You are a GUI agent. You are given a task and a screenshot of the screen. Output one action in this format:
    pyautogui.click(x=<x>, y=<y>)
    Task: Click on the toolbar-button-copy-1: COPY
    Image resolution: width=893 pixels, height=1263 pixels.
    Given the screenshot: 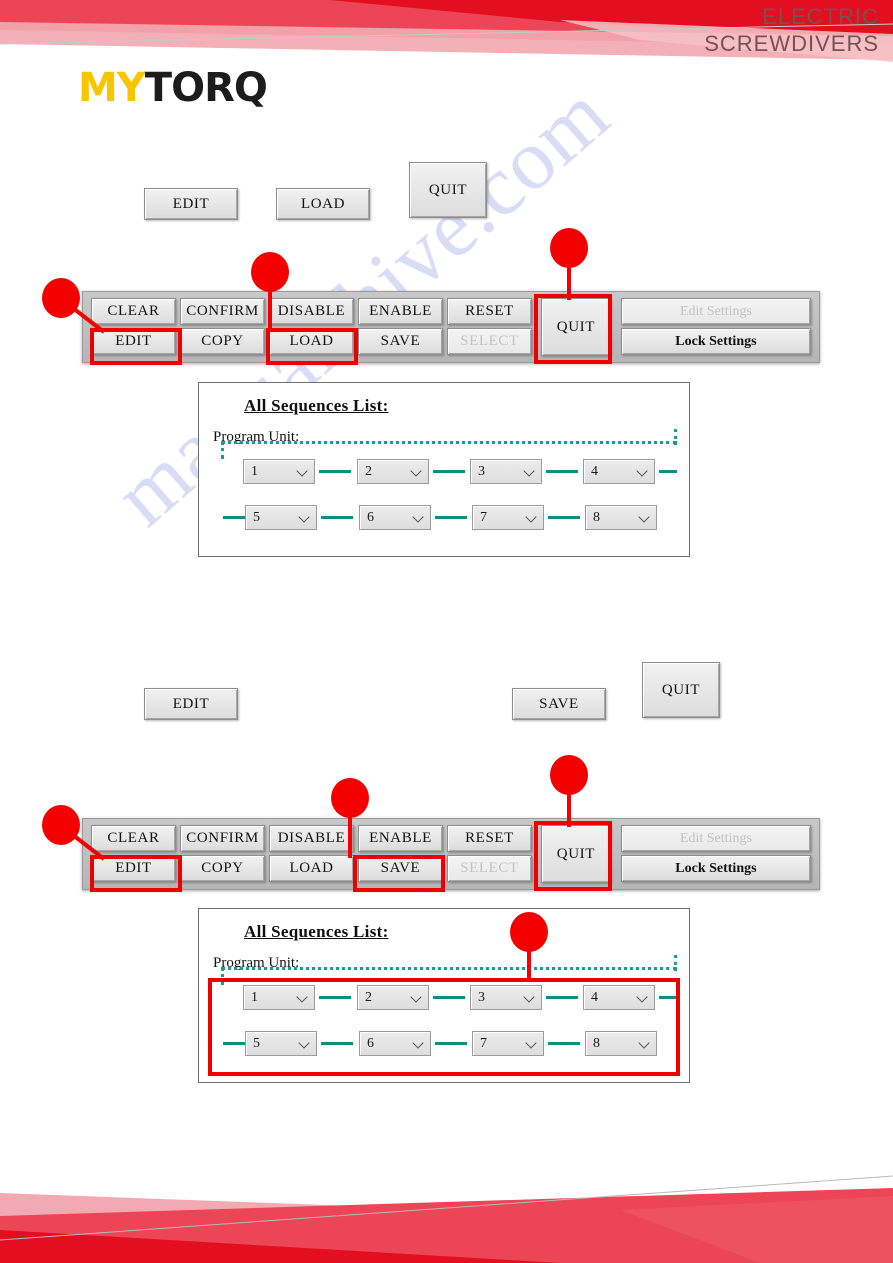 What is the action you would take?
    pyautogui.click(x=222, y=341)
    